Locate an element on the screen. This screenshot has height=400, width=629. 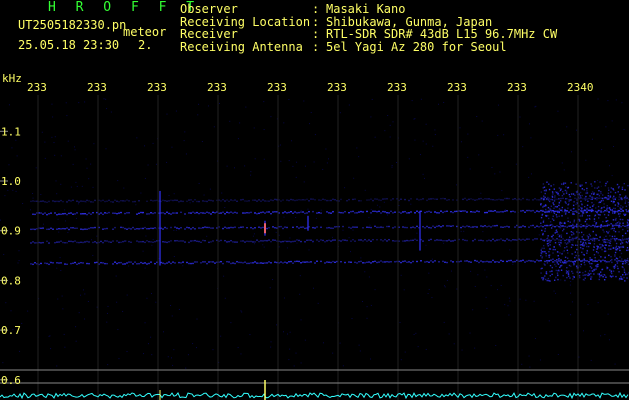
y-tick-label: 0.6 is located at coordinates (11, 380).